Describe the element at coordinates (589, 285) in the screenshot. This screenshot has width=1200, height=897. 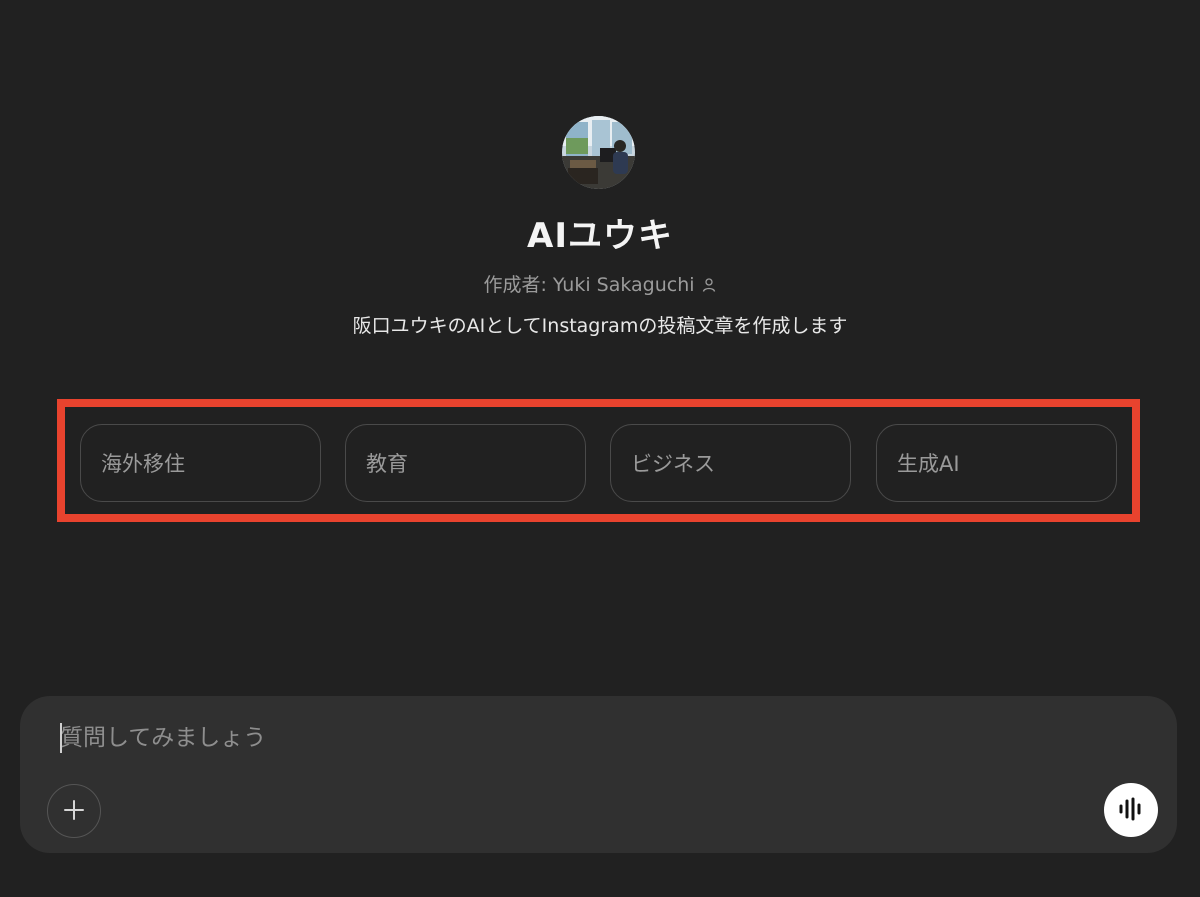
I see `author-label: 作成者: Yuki Sakaguchi` at that location.